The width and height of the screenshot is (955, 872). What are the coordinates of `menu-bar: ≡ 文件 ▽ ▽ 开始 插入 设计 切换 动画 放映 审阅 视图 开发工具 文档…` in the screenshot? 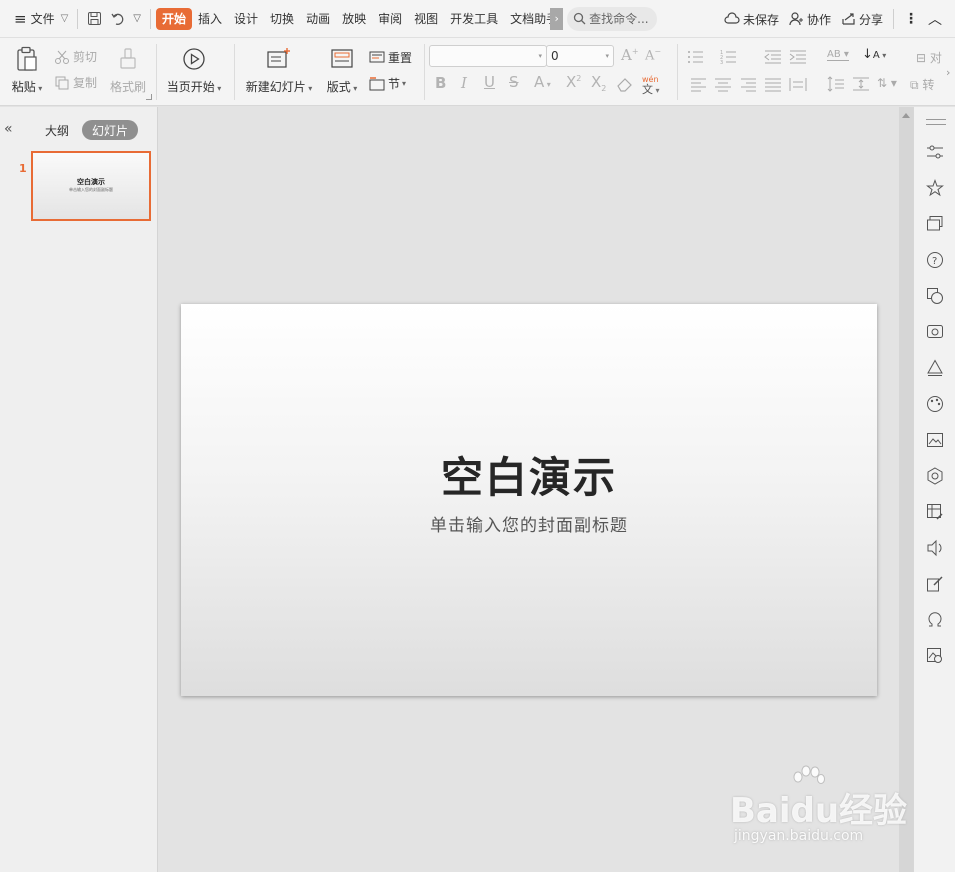 It's located at (477, 19).